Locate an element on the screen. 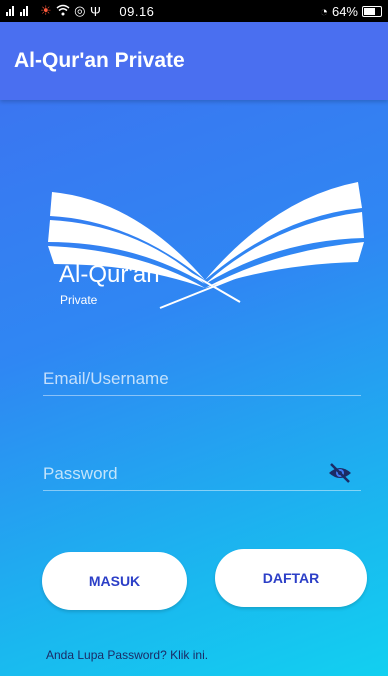 This screenshot has width=388, height=676. logo-subtitle: Private is located at coordinates (79, 300).